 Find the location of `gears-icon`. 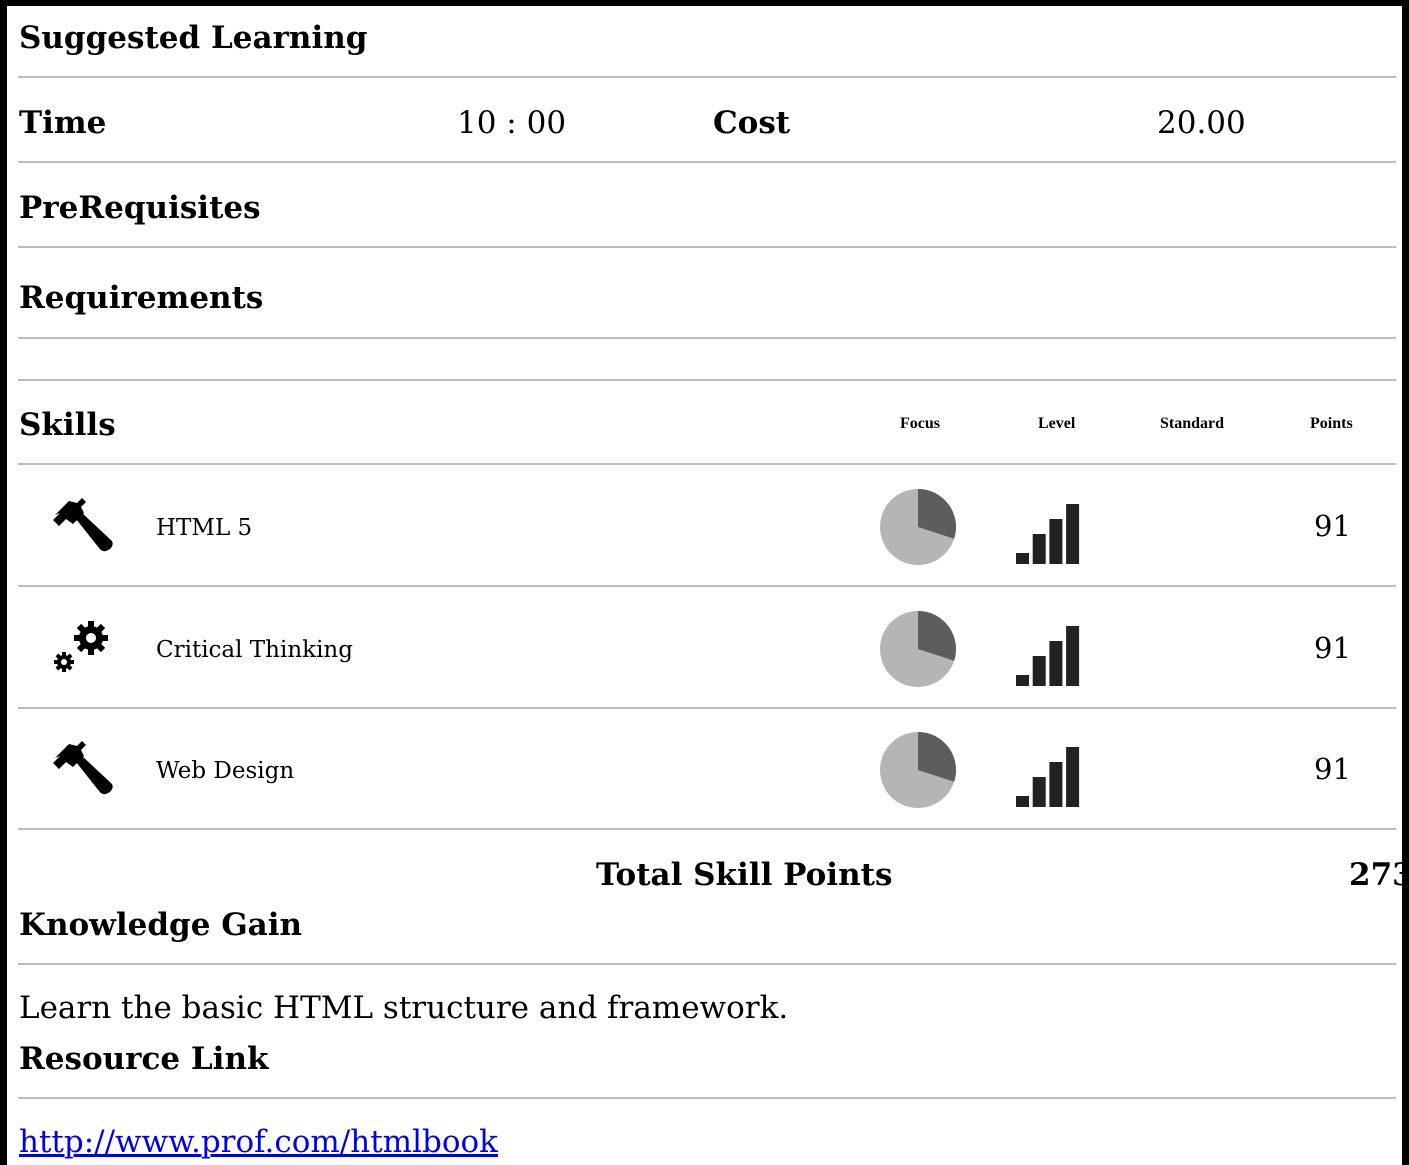

gears-icon is located at coordinates (81, 646).